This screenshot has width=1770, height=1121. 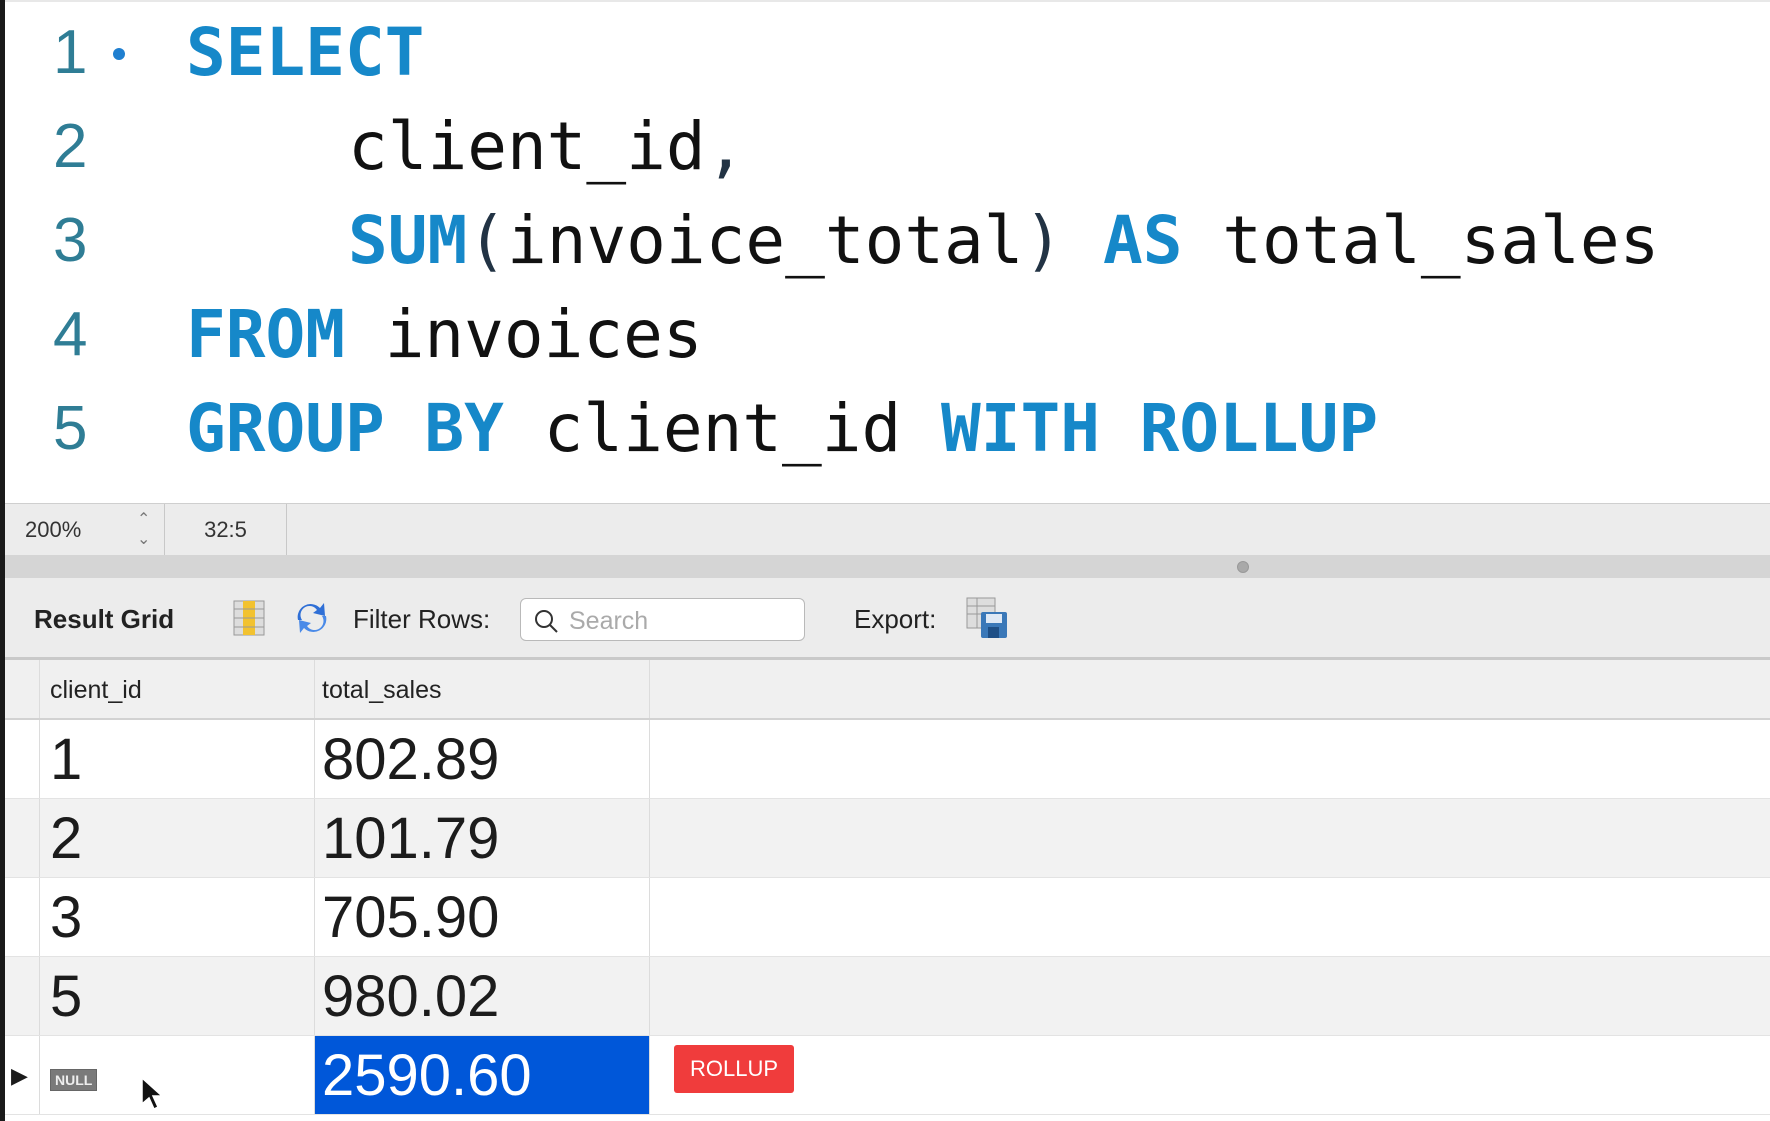 What do you see at coordinates (662, 619) in the screenshot?
I see `filter-search-input: Search` at bounding box center [662, 619].